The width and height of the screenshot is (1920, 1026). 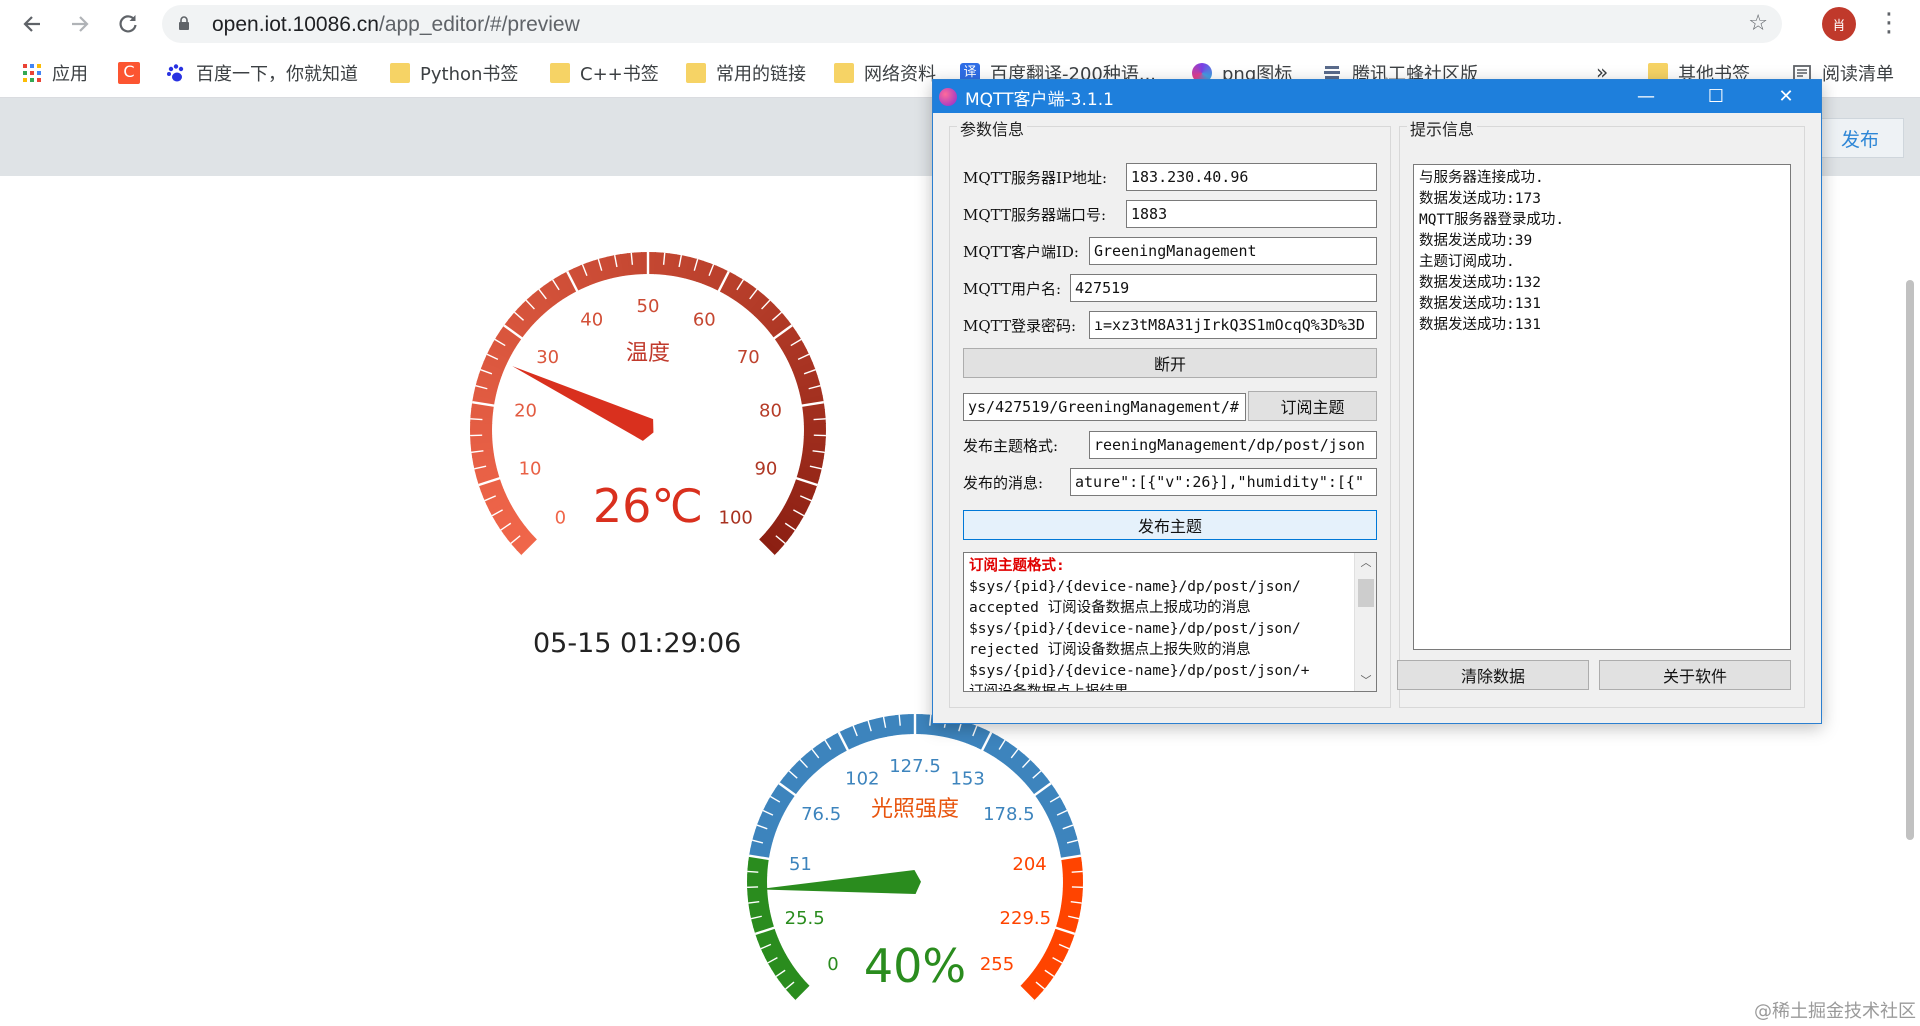 What do you see at coordinates (1233, 325) in the screenshot?
I see `password-field: ı=xz3tM8A31jIrkQ3S1mOcqQ%3D%3D` at bounding box center [1233, 325].